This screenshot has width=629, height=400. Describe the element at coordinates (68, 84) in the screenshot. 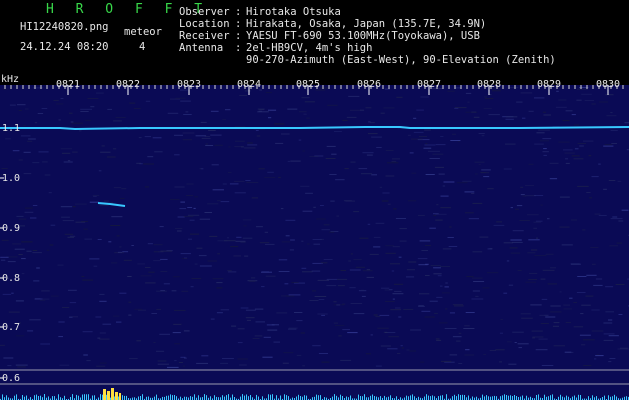

I see `x-tick-label: 0821` at that location.